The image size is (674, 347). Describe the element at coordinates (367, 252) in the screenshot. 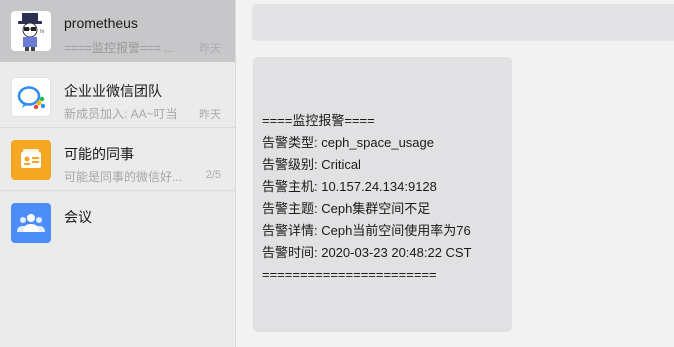

I see `message-line: 告警时间: 2020-03-23 20:48:22 CST` at that location.